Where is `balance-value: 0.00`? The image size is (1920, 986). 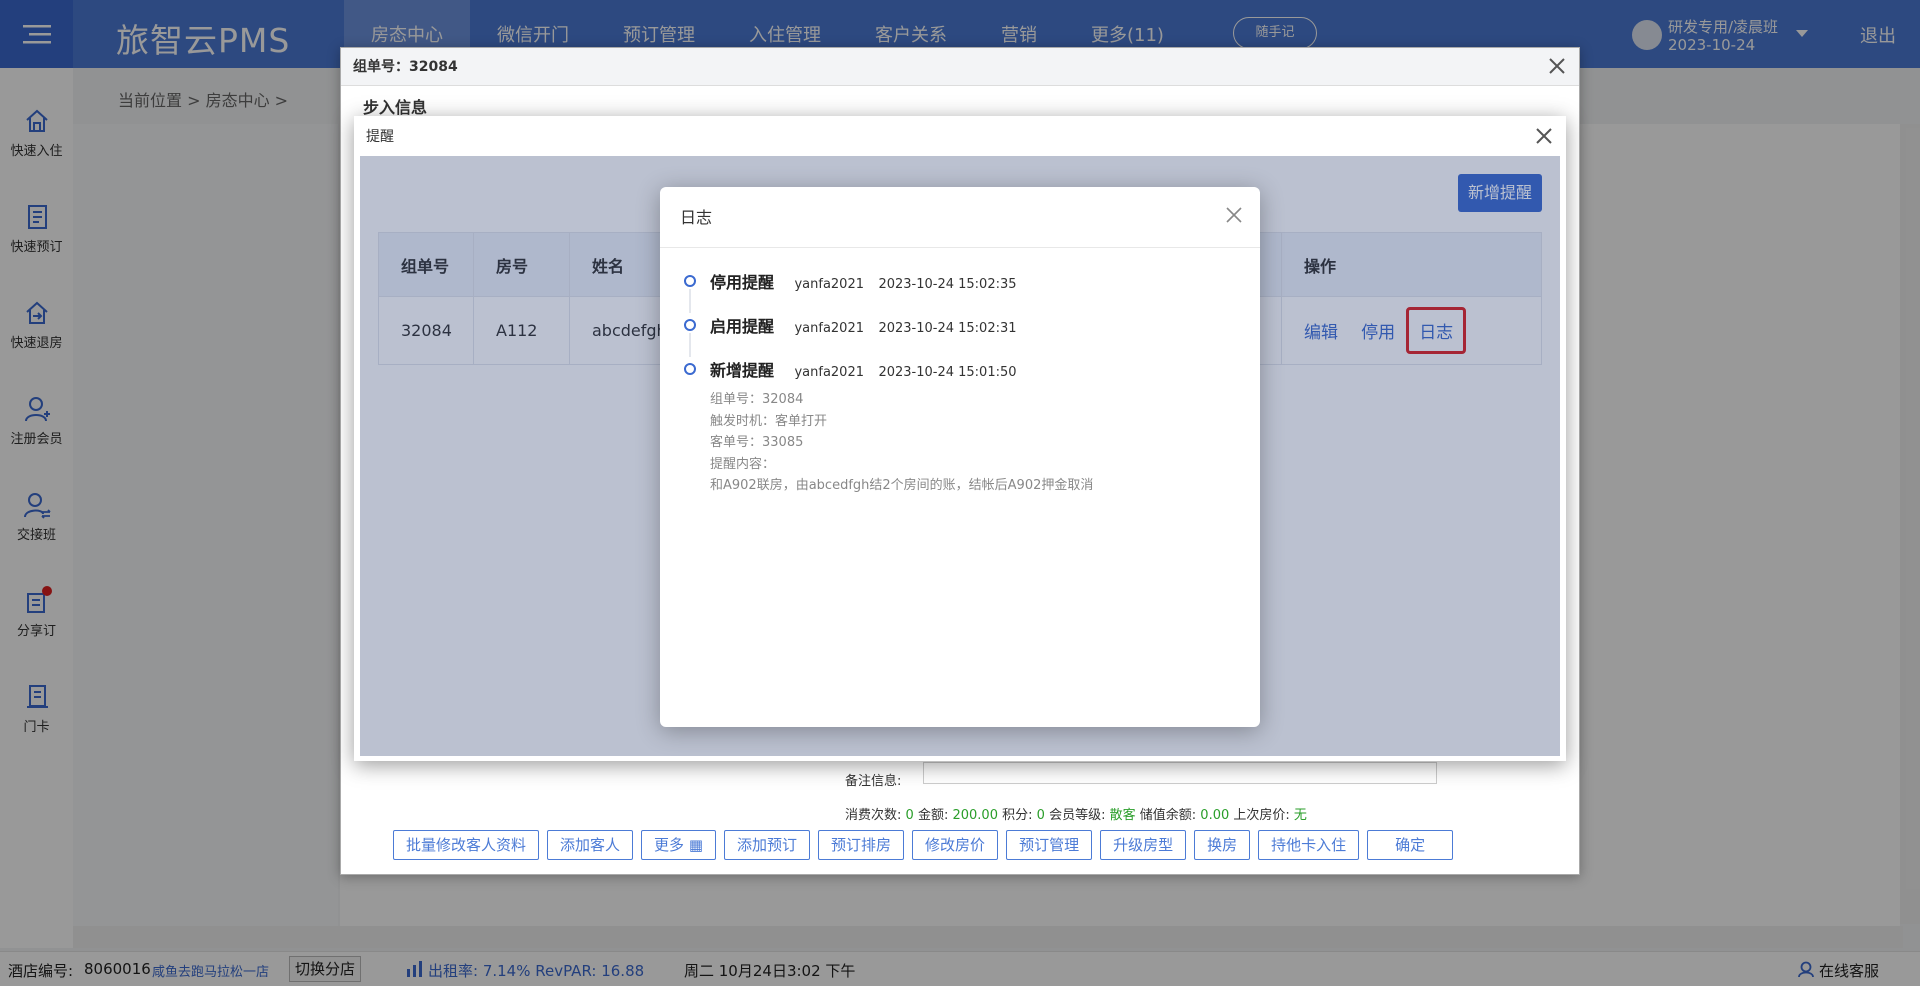 balance-value: 0.00 is located at coordinates (1215, 815).